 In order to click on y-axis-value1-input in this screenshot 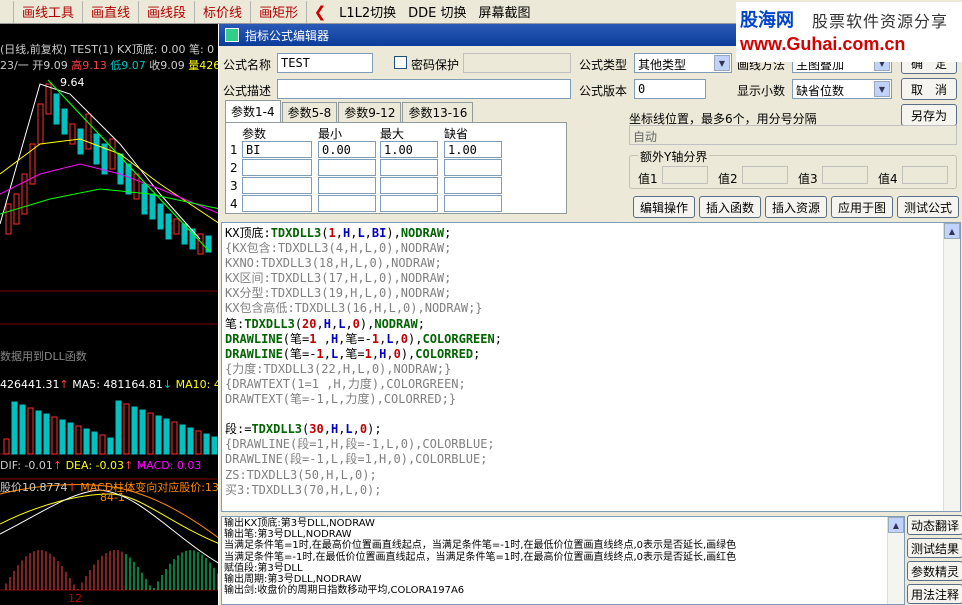, I will do `click(685, 175)`.